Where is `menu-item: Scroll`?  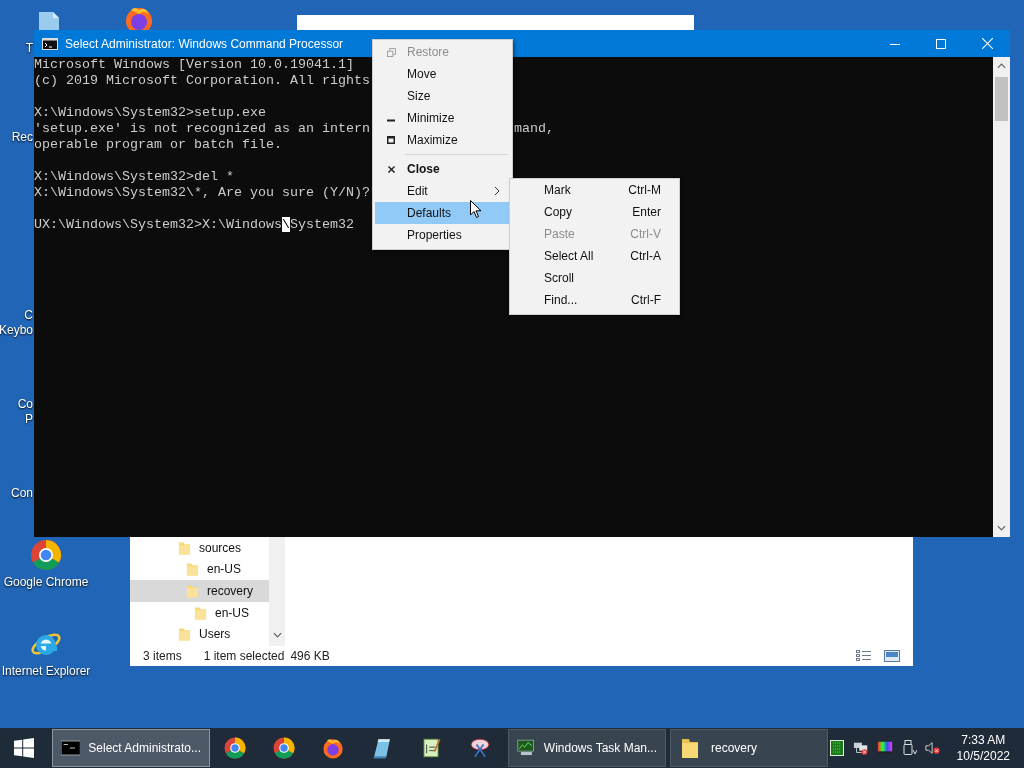 menu-item: Scroll is located at coordinates (594, 278).